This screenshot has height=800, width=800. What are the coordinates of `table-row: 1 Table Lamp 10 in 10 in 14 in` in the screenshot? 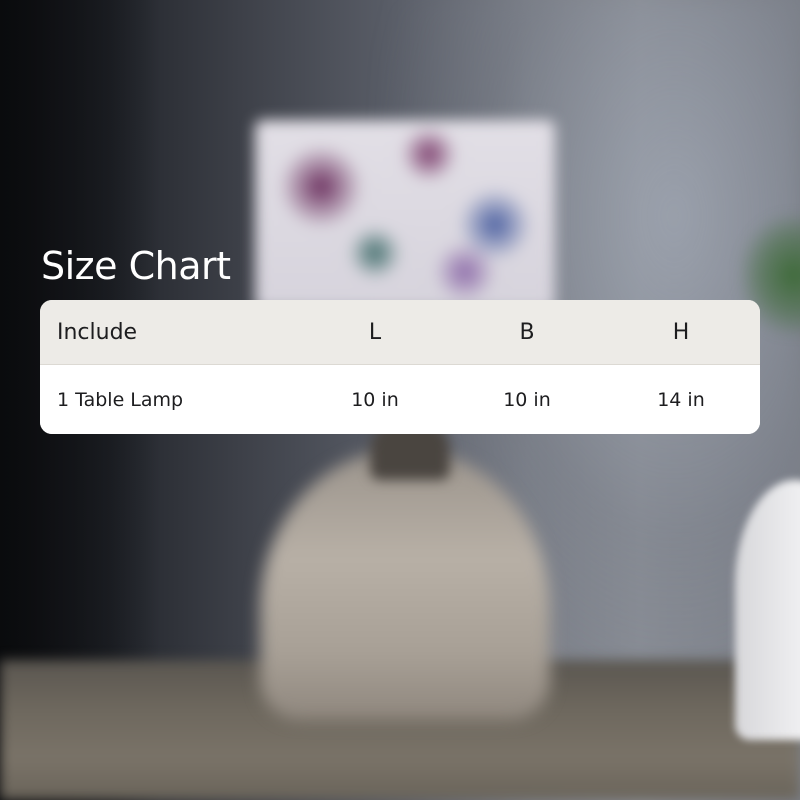 It's located at (400, 399).